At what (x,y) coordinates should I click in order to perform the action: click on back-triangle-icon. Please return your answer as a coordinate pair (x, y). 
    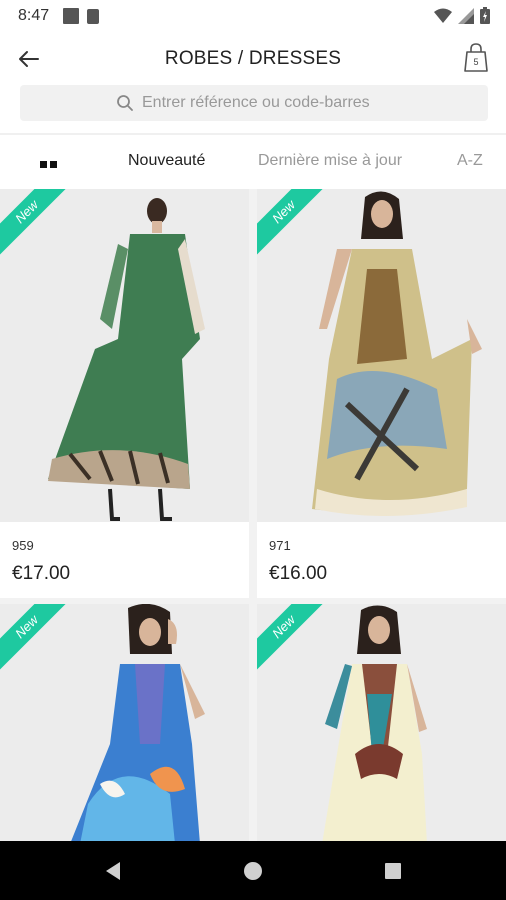
    Looking at the image, I should click on (113, 871).